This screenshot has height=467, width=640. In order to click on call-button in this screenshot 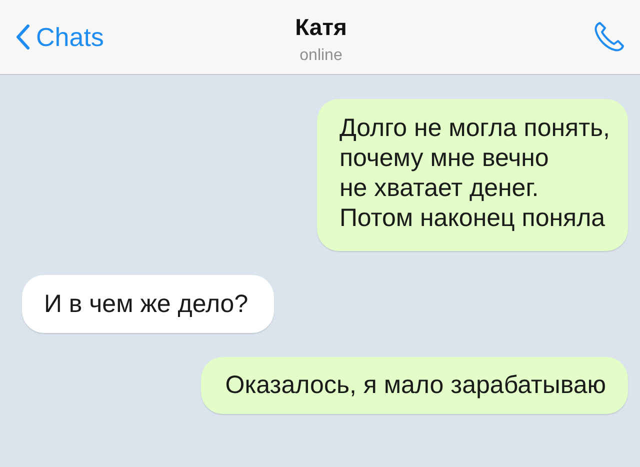, I will do `click(609, 37)`.